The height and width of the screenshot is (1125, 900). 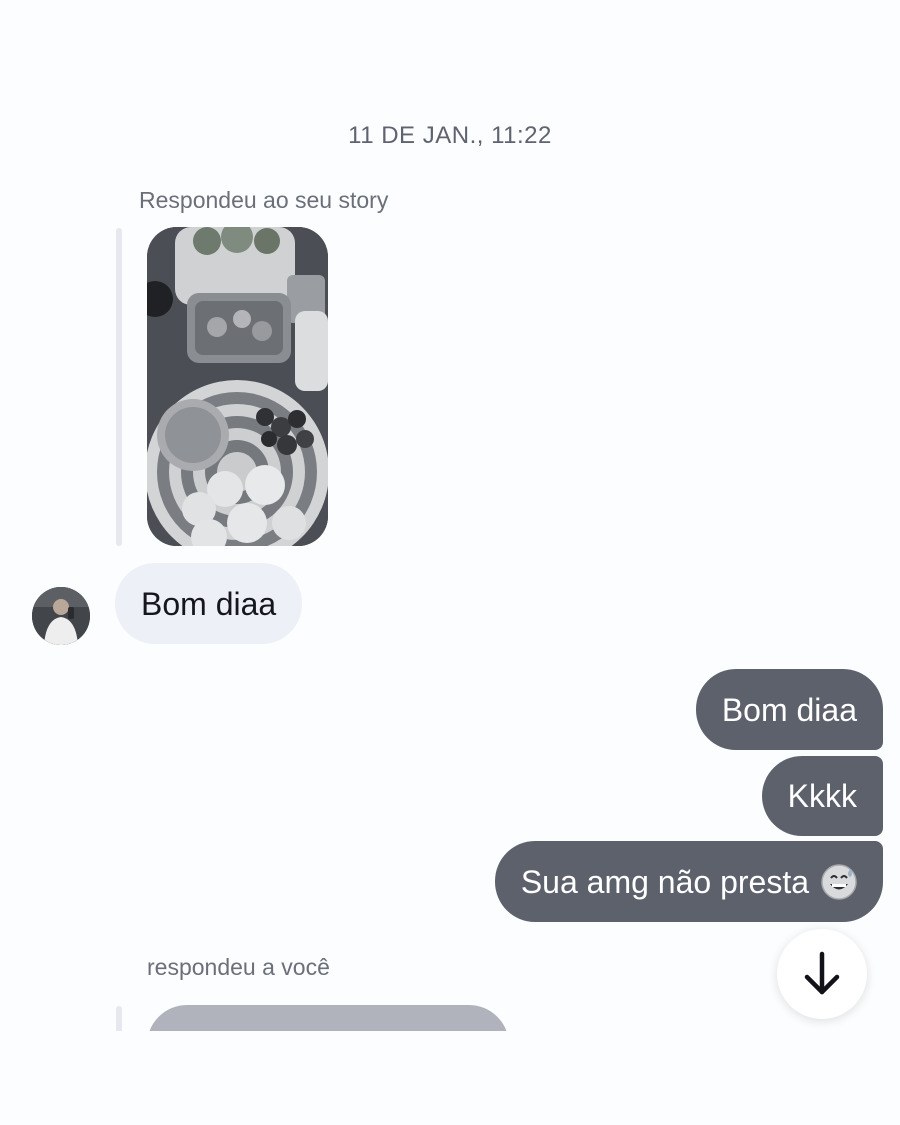 I want to click on outgoing-message-bubble: Bom diaa, so click(x=789, y=709).